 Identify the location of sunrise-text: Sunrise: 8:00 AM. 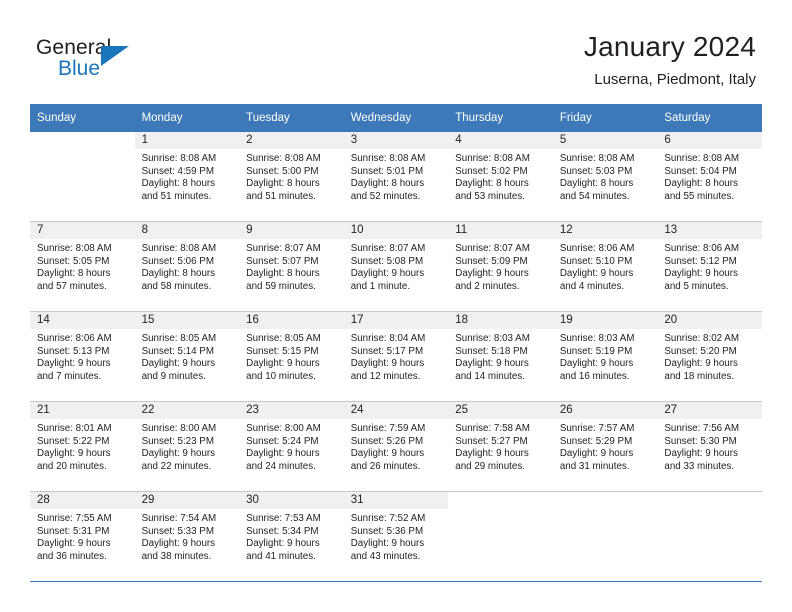
(179, 428).